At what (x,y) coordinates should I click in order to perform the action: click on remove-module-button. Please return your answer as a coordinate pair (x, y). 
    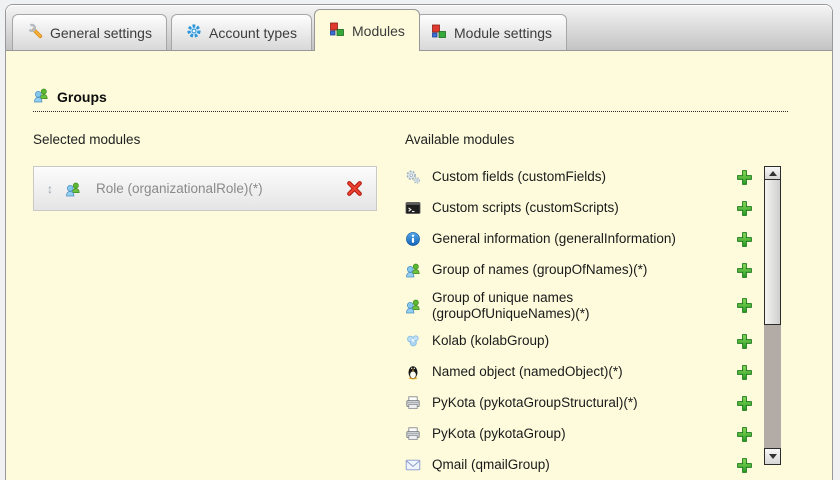
    Looking at the image, I should click on (354, 188).